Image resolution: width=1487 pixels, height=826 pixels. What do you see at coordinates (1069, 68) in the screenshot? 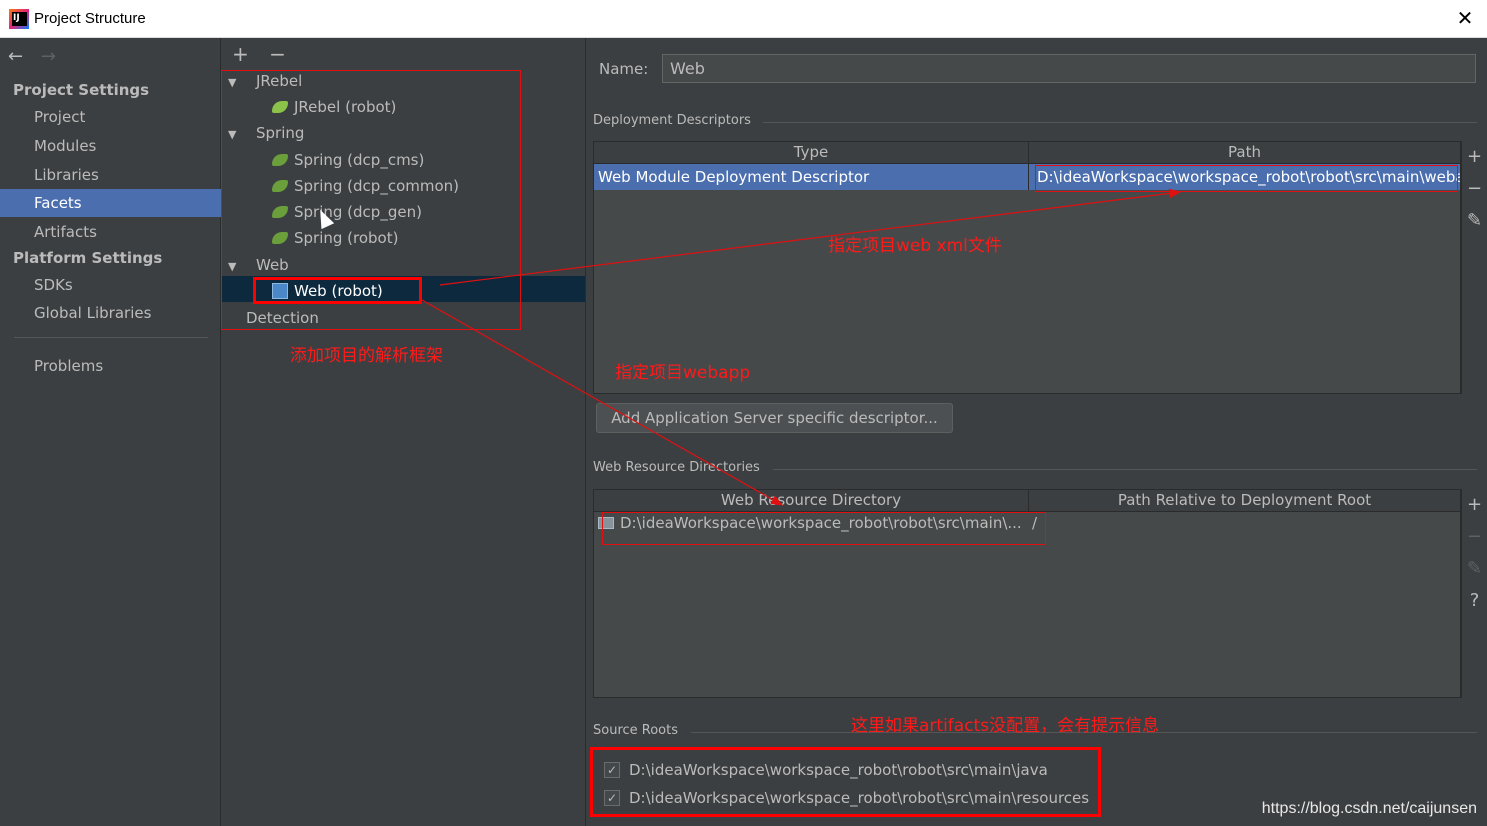
I see `facet-name-input: Web` at bounding box center [1069, 68].